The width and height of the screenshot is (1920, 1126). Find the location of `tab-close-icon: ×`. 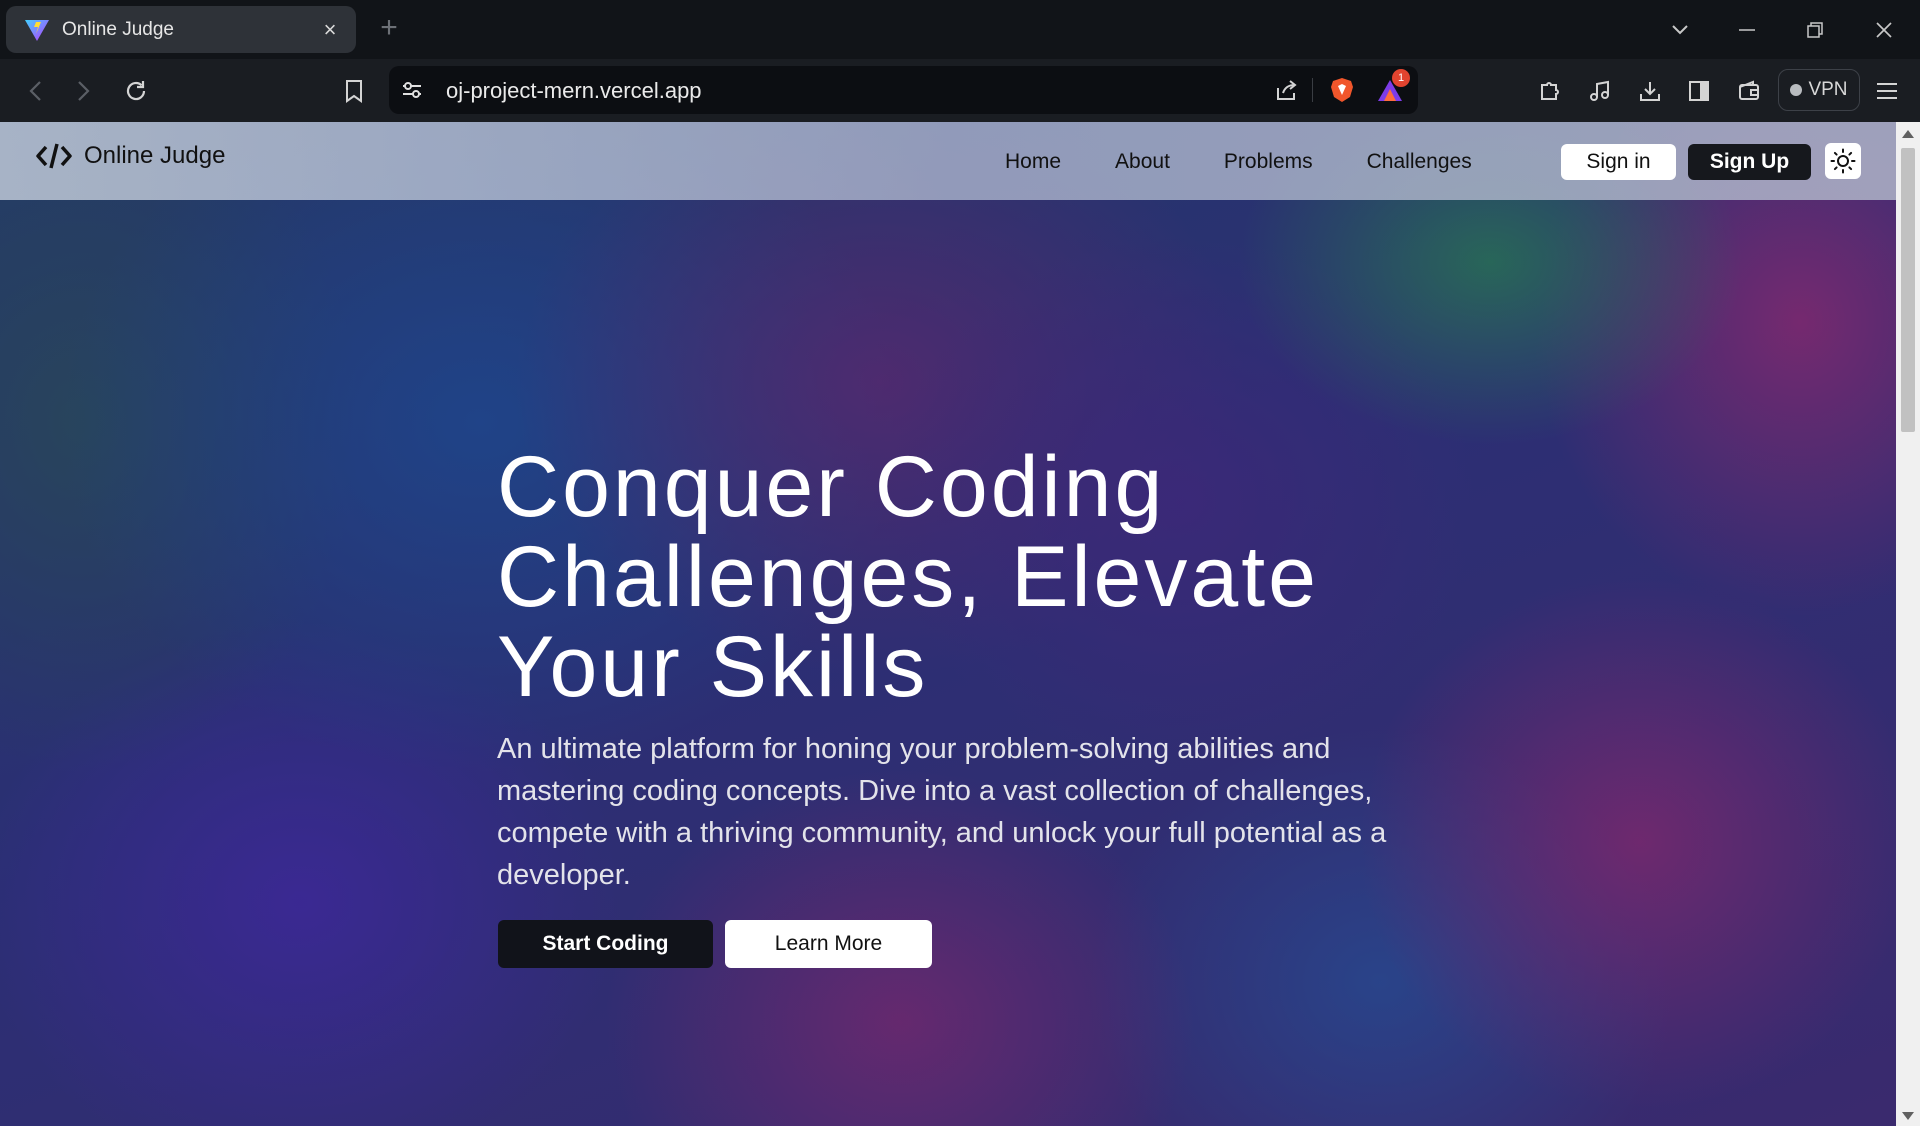

tab-close-icon: × is located at coordinates (330, 30).